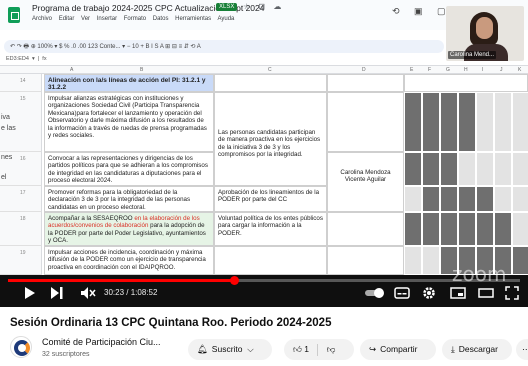 The width and height of the screenshot is (528, 366). I want to click on settings-gear-icon, so click(429, 294).